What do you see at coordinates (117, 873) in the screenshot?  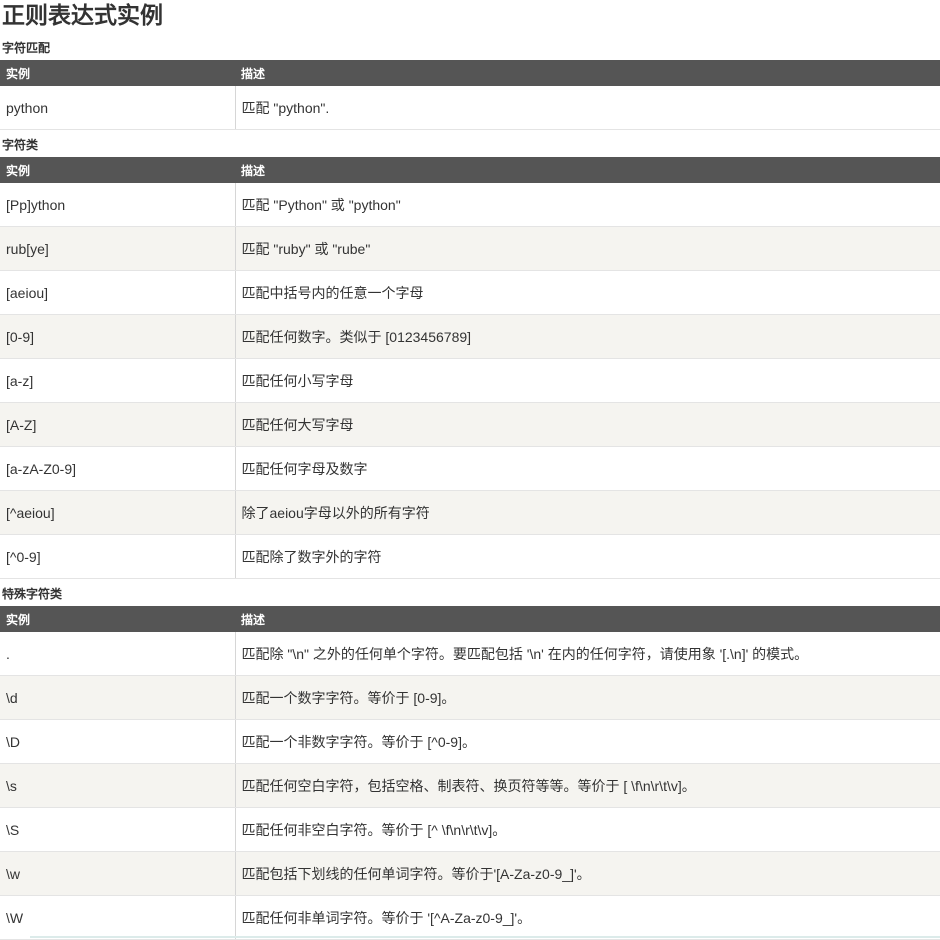 I see `example-cell: \w` at bounding box center [117, 873].